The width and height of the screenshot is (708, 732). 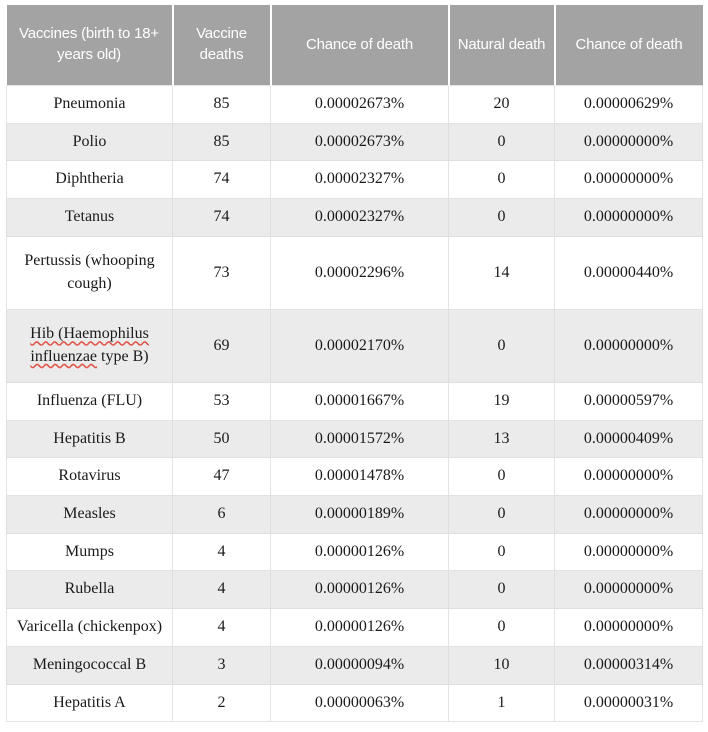 I want to click on table-row: Hepatitis B 50 0.00001572% 13 0.00000409%, so click(x=354, y=439).